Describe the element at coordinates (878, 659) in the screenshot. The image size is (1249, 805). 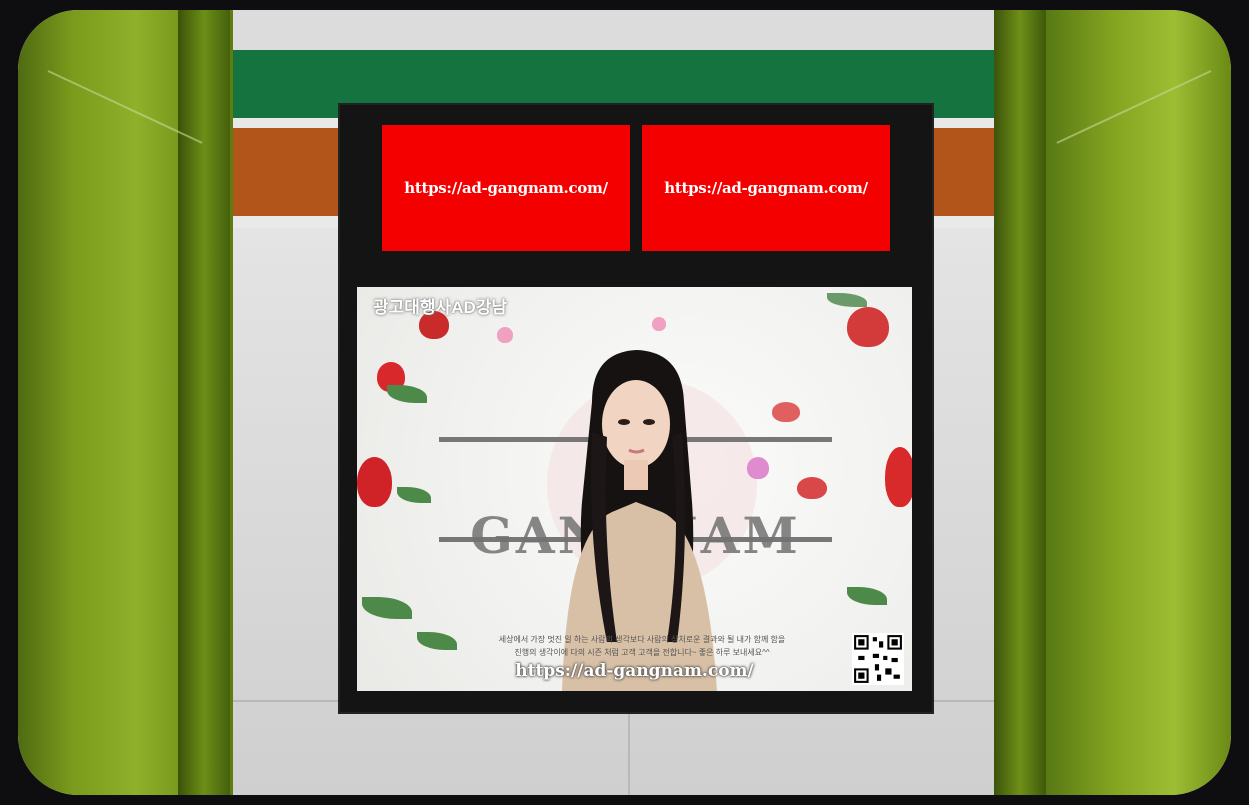
I see `qr-code-icon` at that location.